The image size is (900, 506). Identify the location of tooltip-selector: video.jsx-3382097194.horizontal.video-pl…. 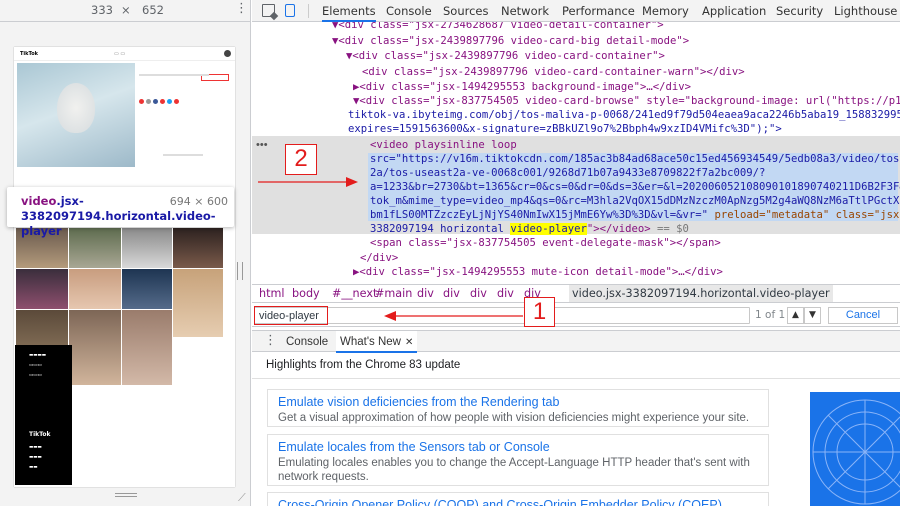
(118, 216).